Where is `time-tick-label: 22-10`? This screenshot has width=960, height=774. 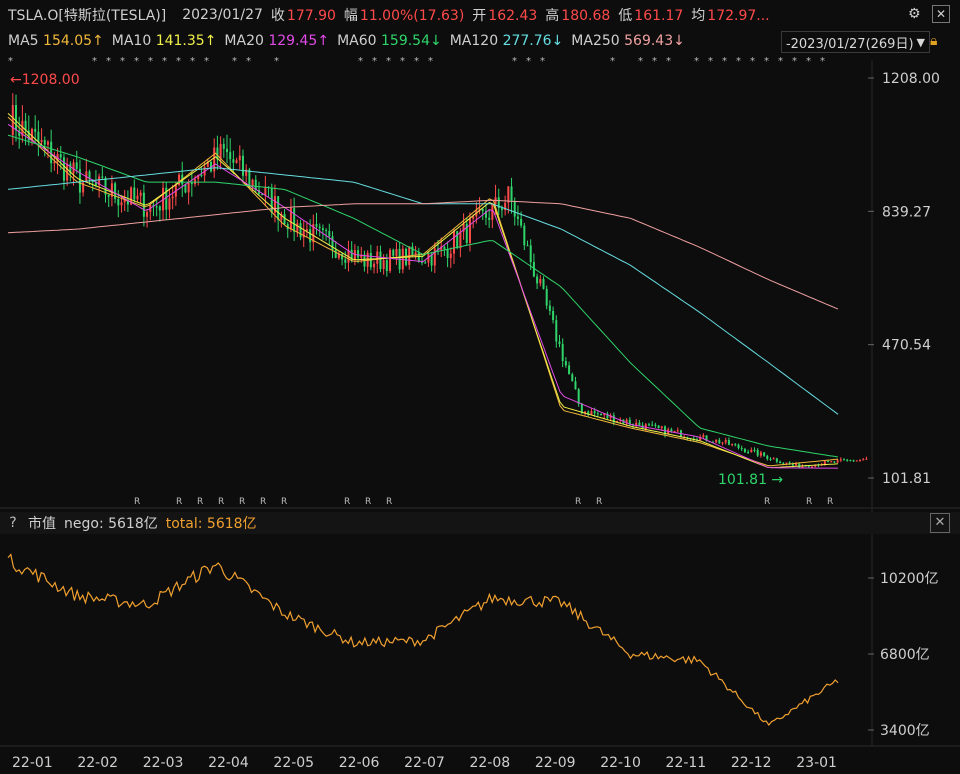 time-tick-label: 22-10 is located at coordinates (620, 763).